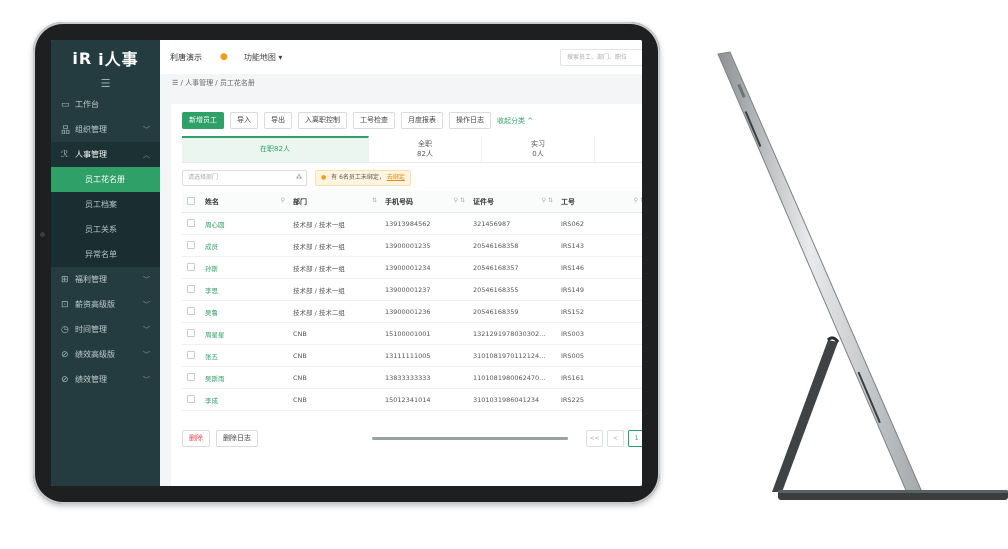 This screenshot has height=549, width=1008. Describe the element at coordinates (91, 154) in the screenshot. I see `sidebar-item-label: 人事管理` at that location.